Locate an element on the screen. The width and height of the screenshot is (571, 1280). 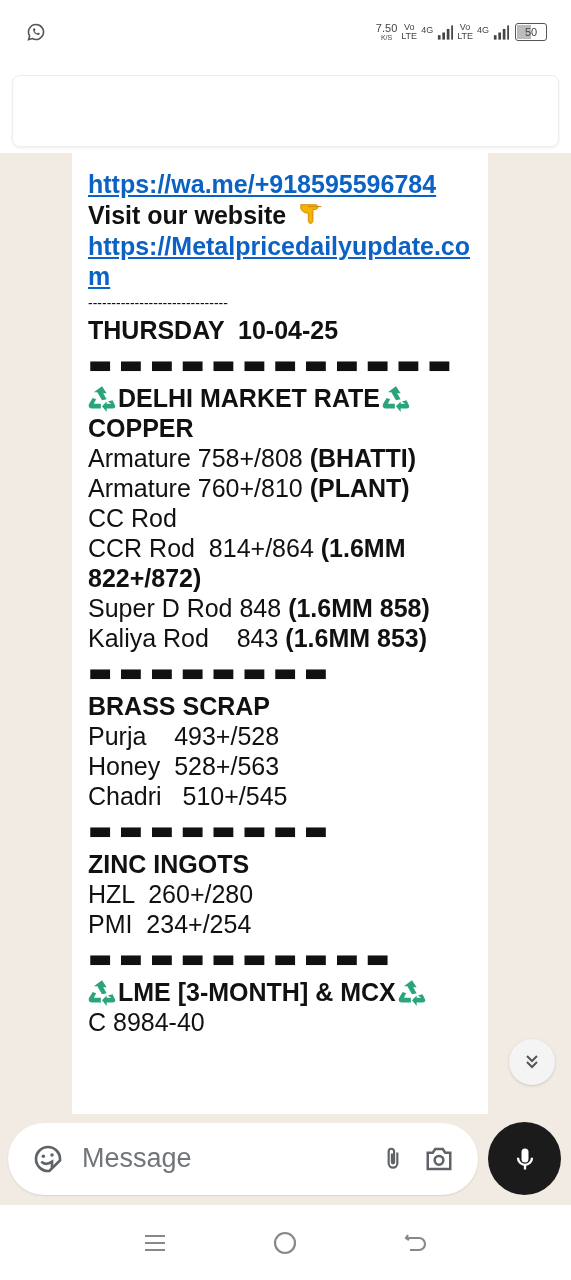
message-text: Super D Rod 848 (1.6MM 858) is located at coordinates (259, 608).